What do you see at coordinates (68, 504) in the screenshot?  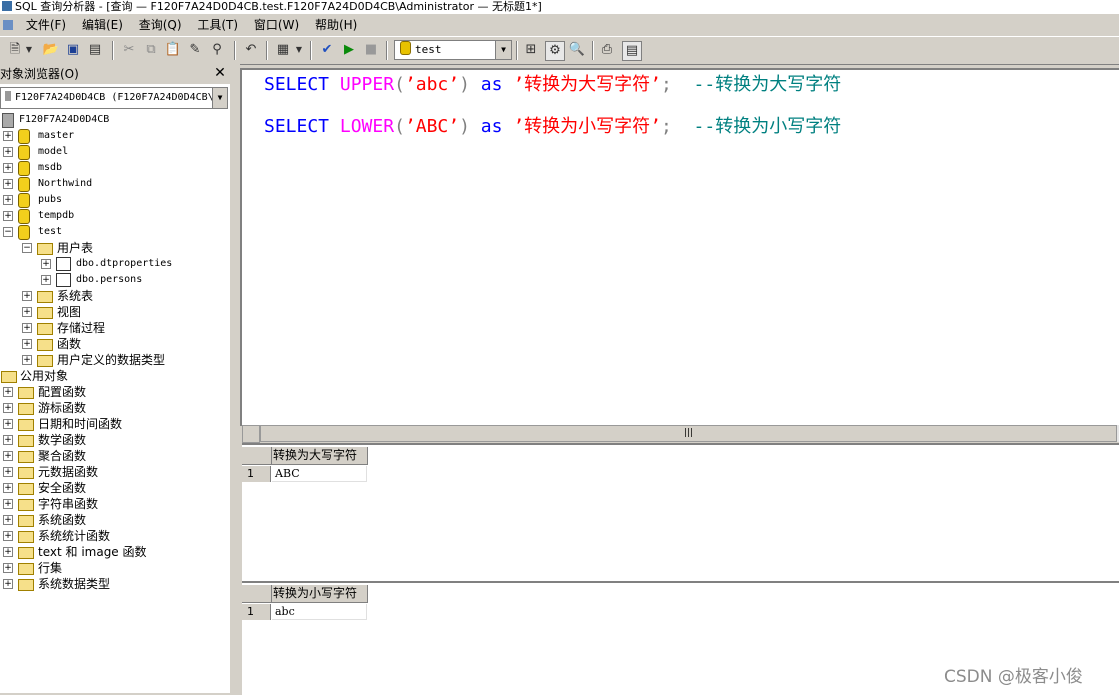 I see `tree-item-label: 字符串函数` at bounding box center [68, 504].